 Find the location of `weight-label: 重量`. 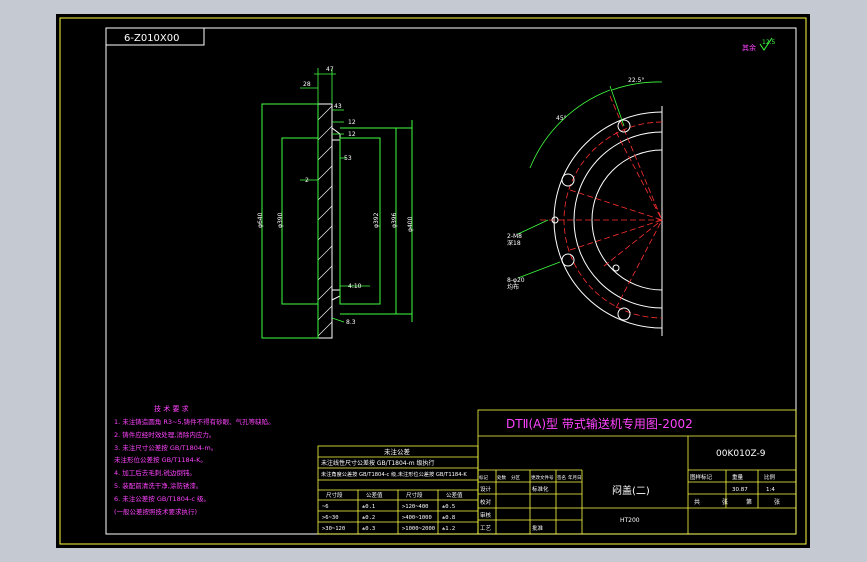

weight-label: 重量 is located at coordinates (738, 477).